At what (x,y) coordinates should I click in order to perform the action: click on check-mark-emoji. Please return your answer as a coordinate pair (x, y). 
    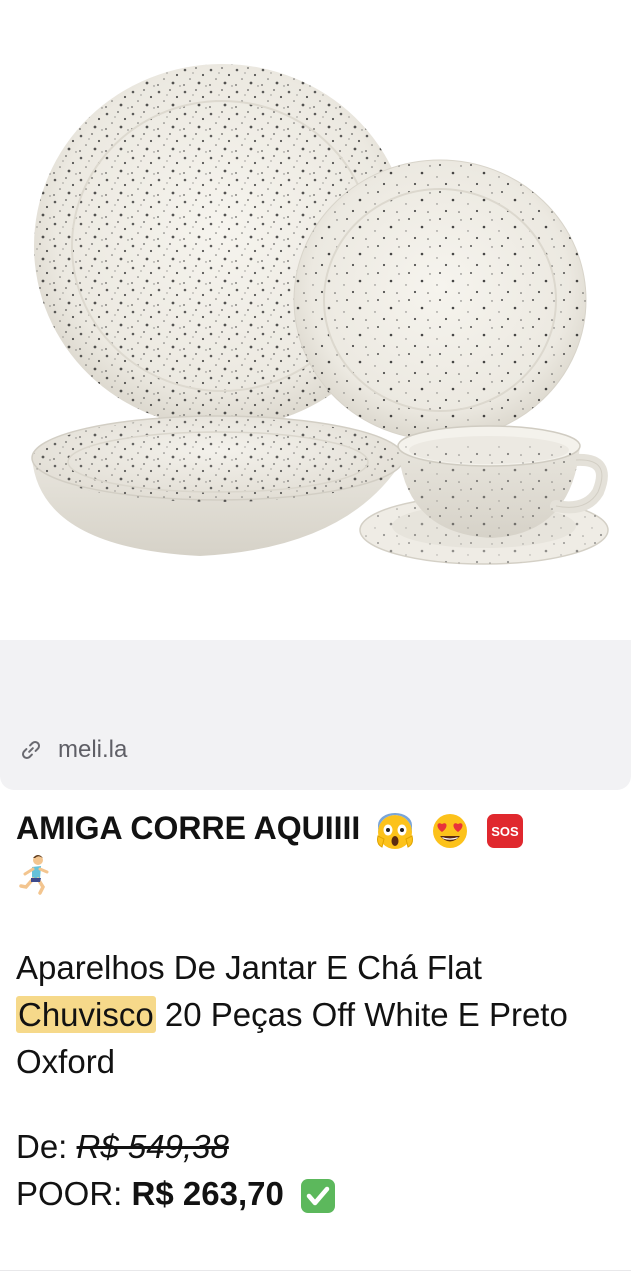
    Looking at the image, I should click on (318, 1196).